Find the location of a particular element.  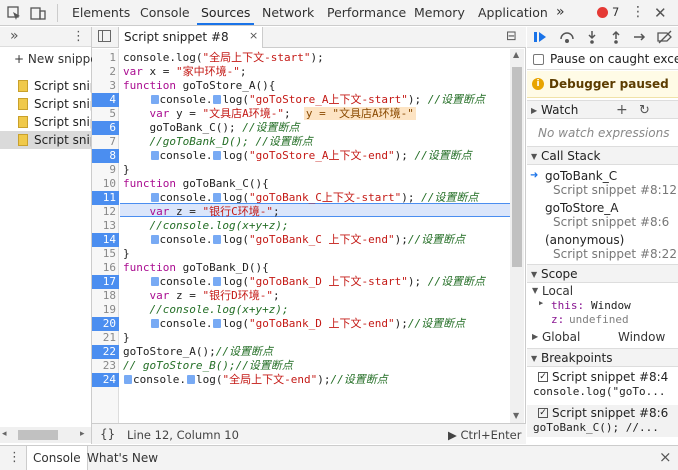

scope-global: ▶ Global Window is located at coordinates (602, 338).